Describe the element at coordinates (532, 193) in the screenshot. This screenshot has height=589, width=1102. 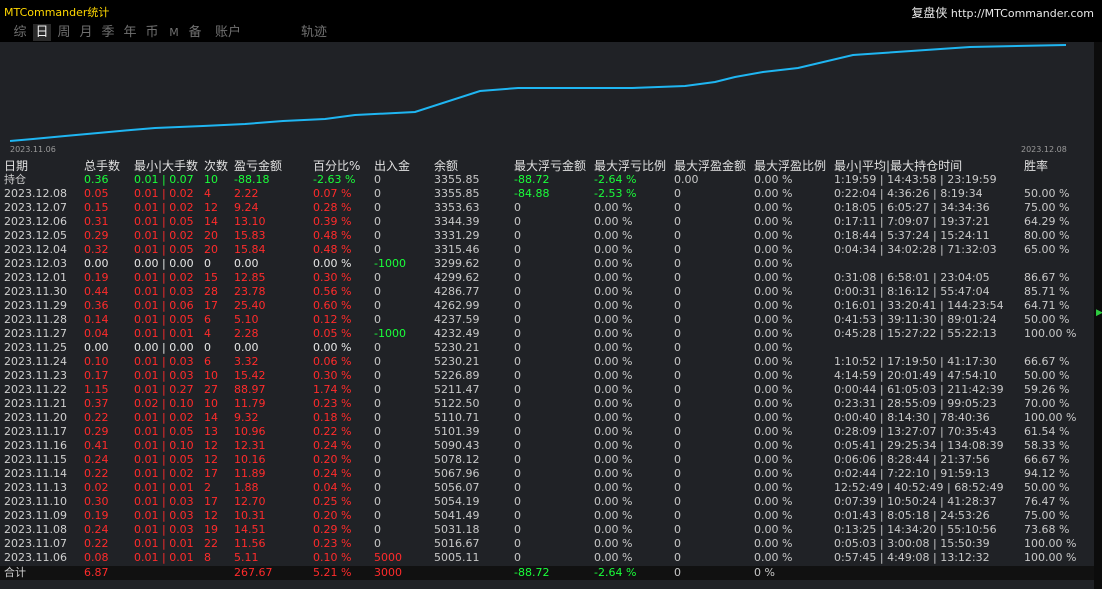
I see `cell-max-float-loss: -84.88` at that location.